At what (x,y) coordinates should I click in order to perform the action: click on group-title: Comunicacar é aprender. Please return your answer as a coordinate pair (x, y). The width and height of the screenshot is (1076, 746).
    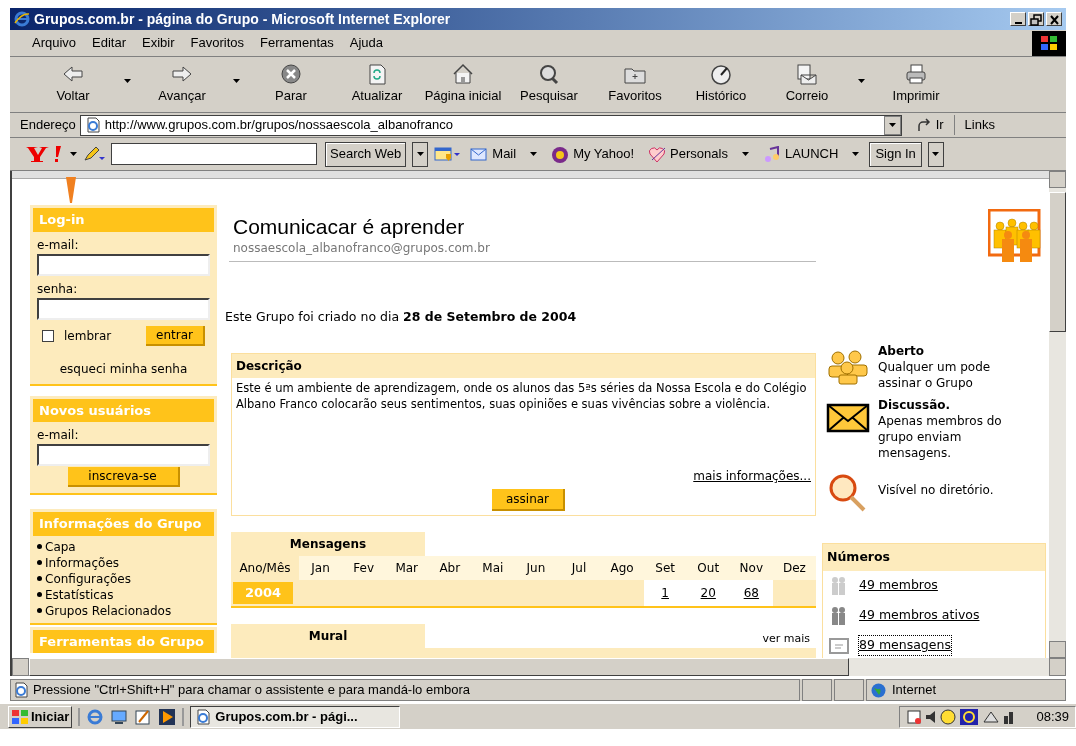
    Looking at the image, I should click on (349, 227).